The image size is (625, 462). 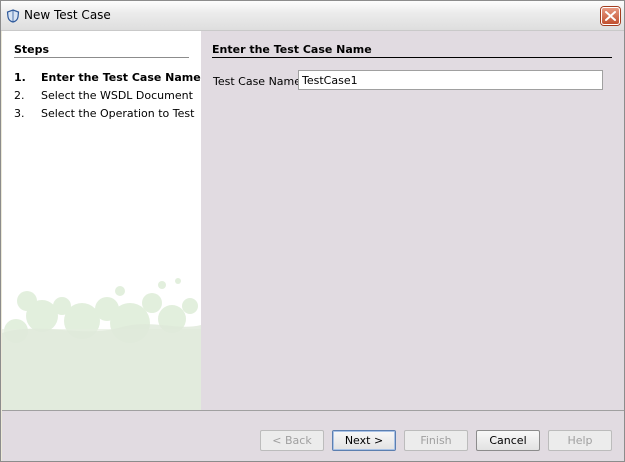 I want to click on window-title: New Test Case, so click(x=67, y=15).